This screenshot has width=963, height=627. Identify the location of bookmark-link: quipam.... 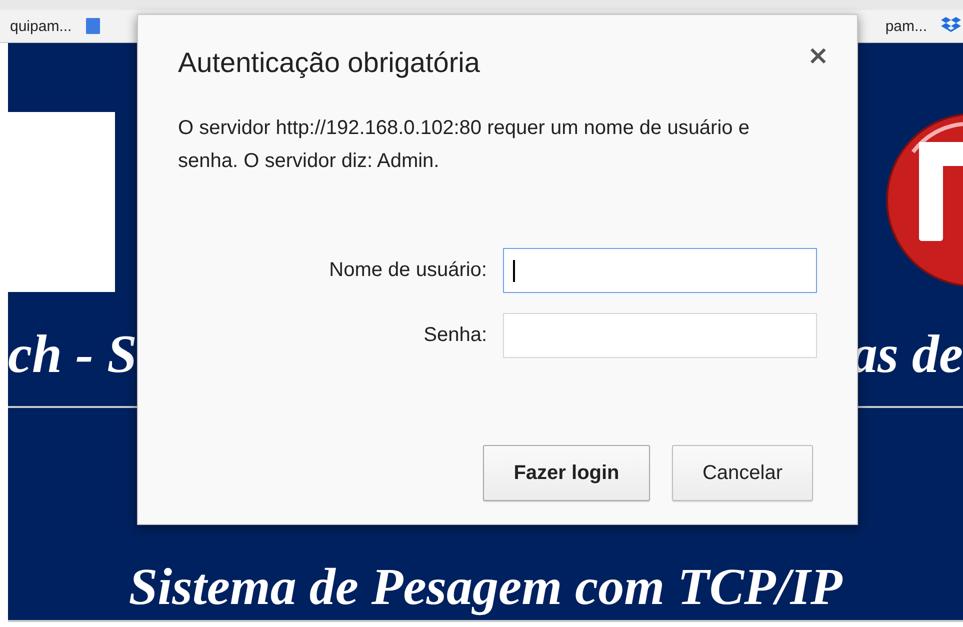
(41, 26).